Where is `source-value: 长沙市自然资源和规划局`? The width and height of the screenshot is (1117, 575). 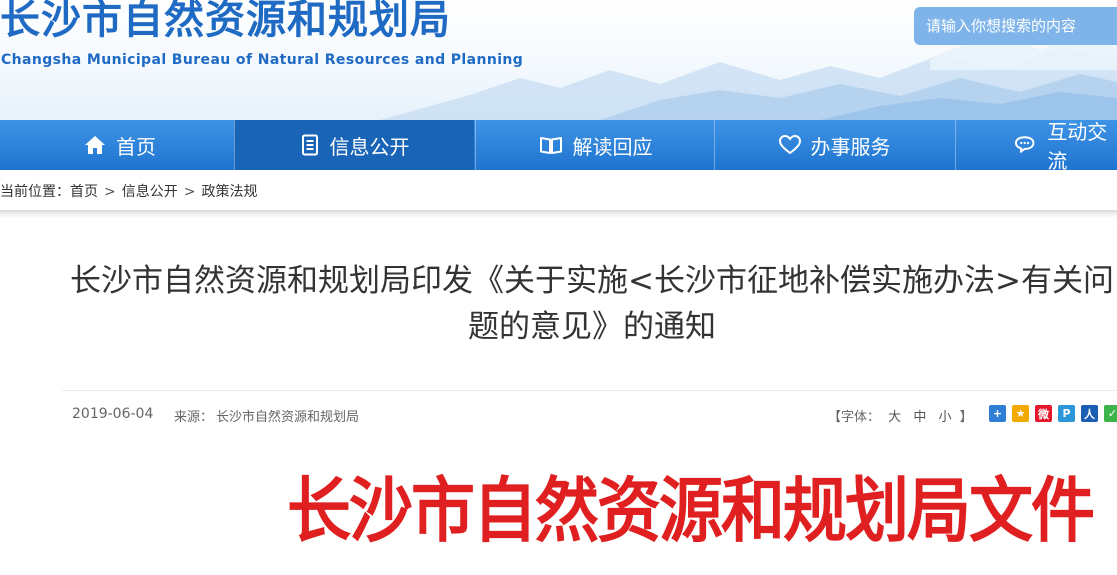
source-value: 长沙市自然资源和规划局 is located at coordinates (288, 417).